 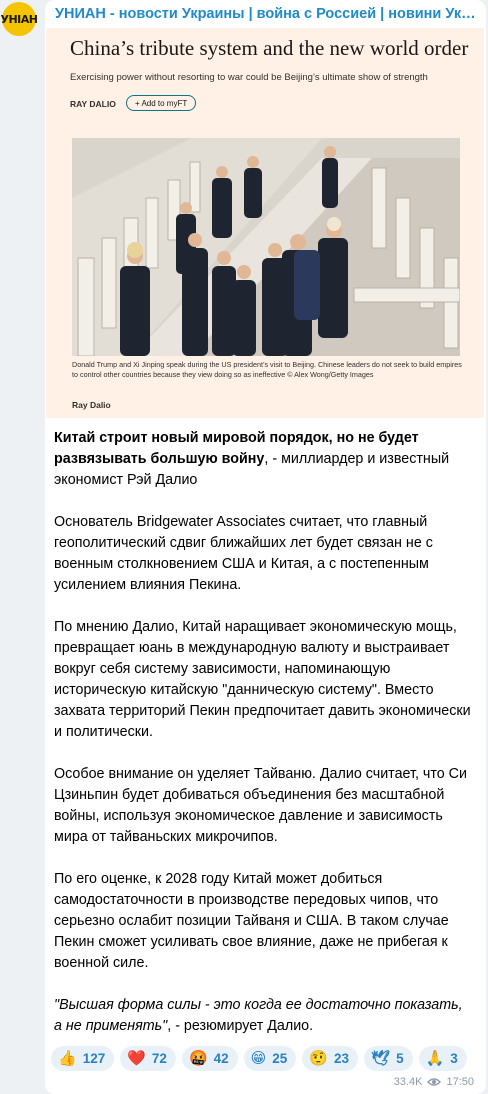 I want to click on reaction-heart: ❤️ 72, so click(x=148, y=1058).